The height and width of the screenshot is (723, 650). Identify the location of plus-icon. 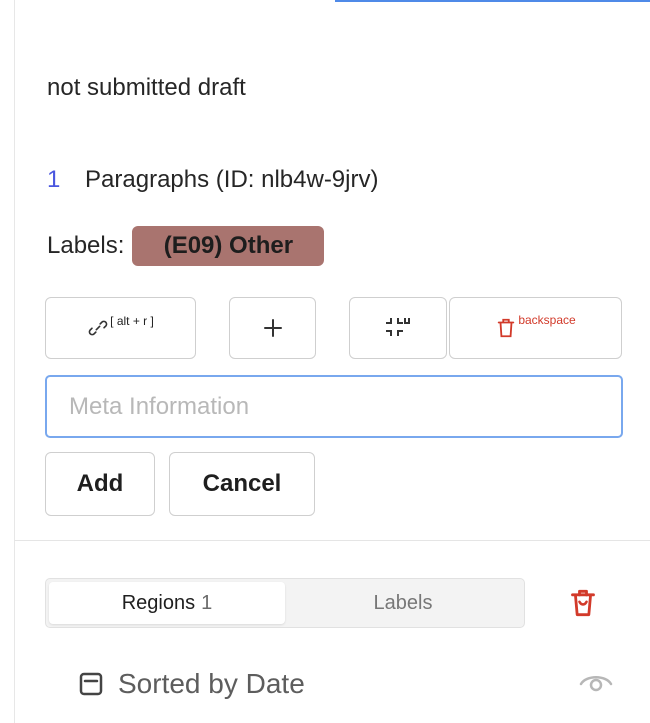
(272, 328).